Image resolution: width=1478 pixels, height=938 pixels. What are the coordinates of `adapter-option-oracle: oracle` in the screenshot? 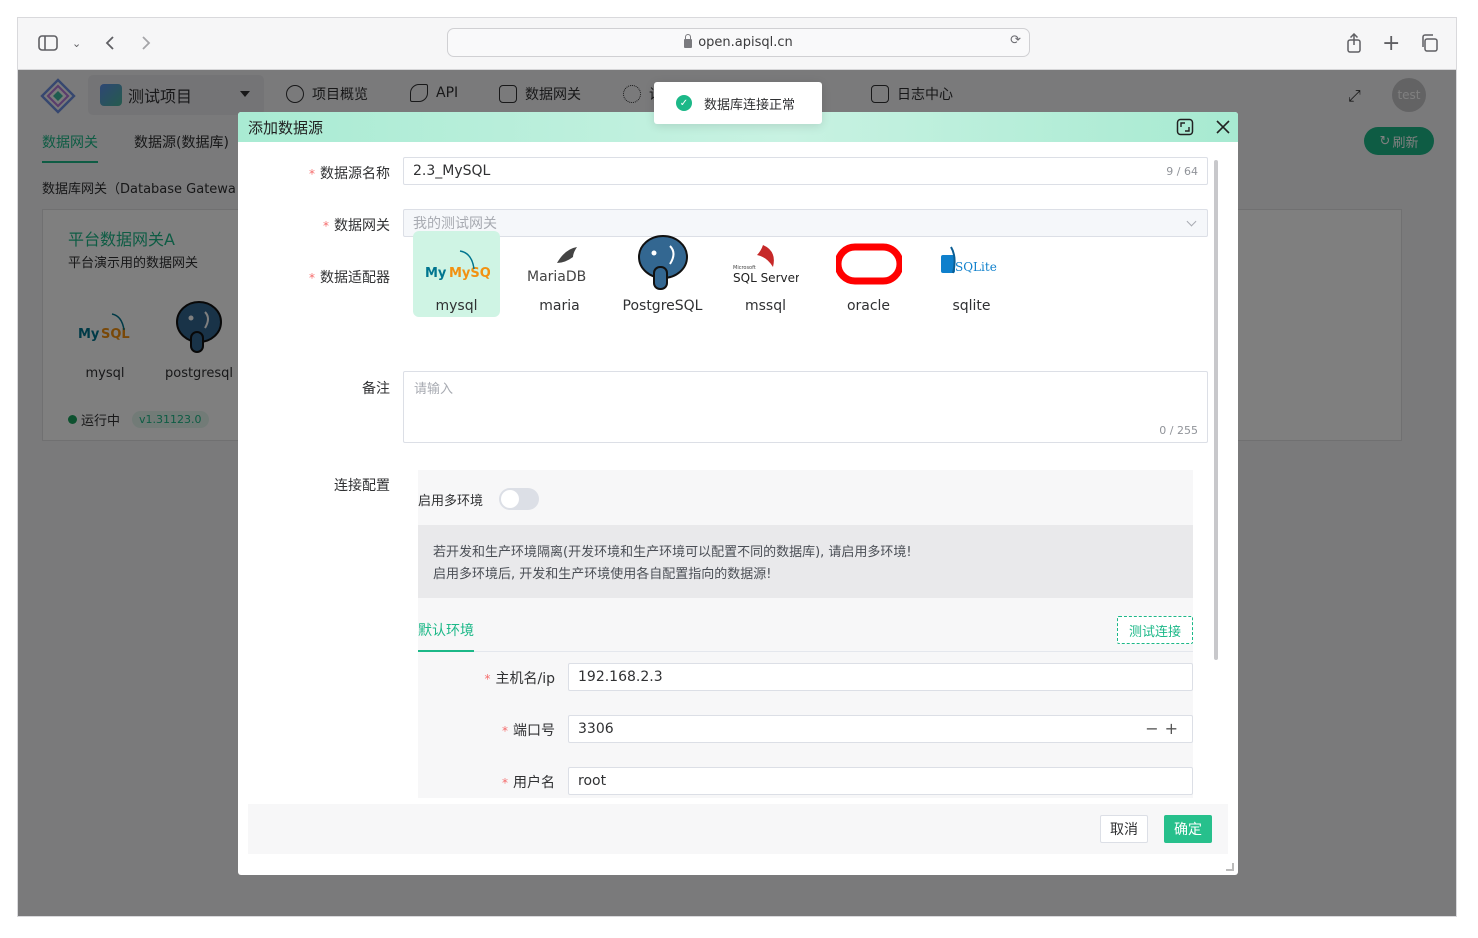 It's located at (868, 274).